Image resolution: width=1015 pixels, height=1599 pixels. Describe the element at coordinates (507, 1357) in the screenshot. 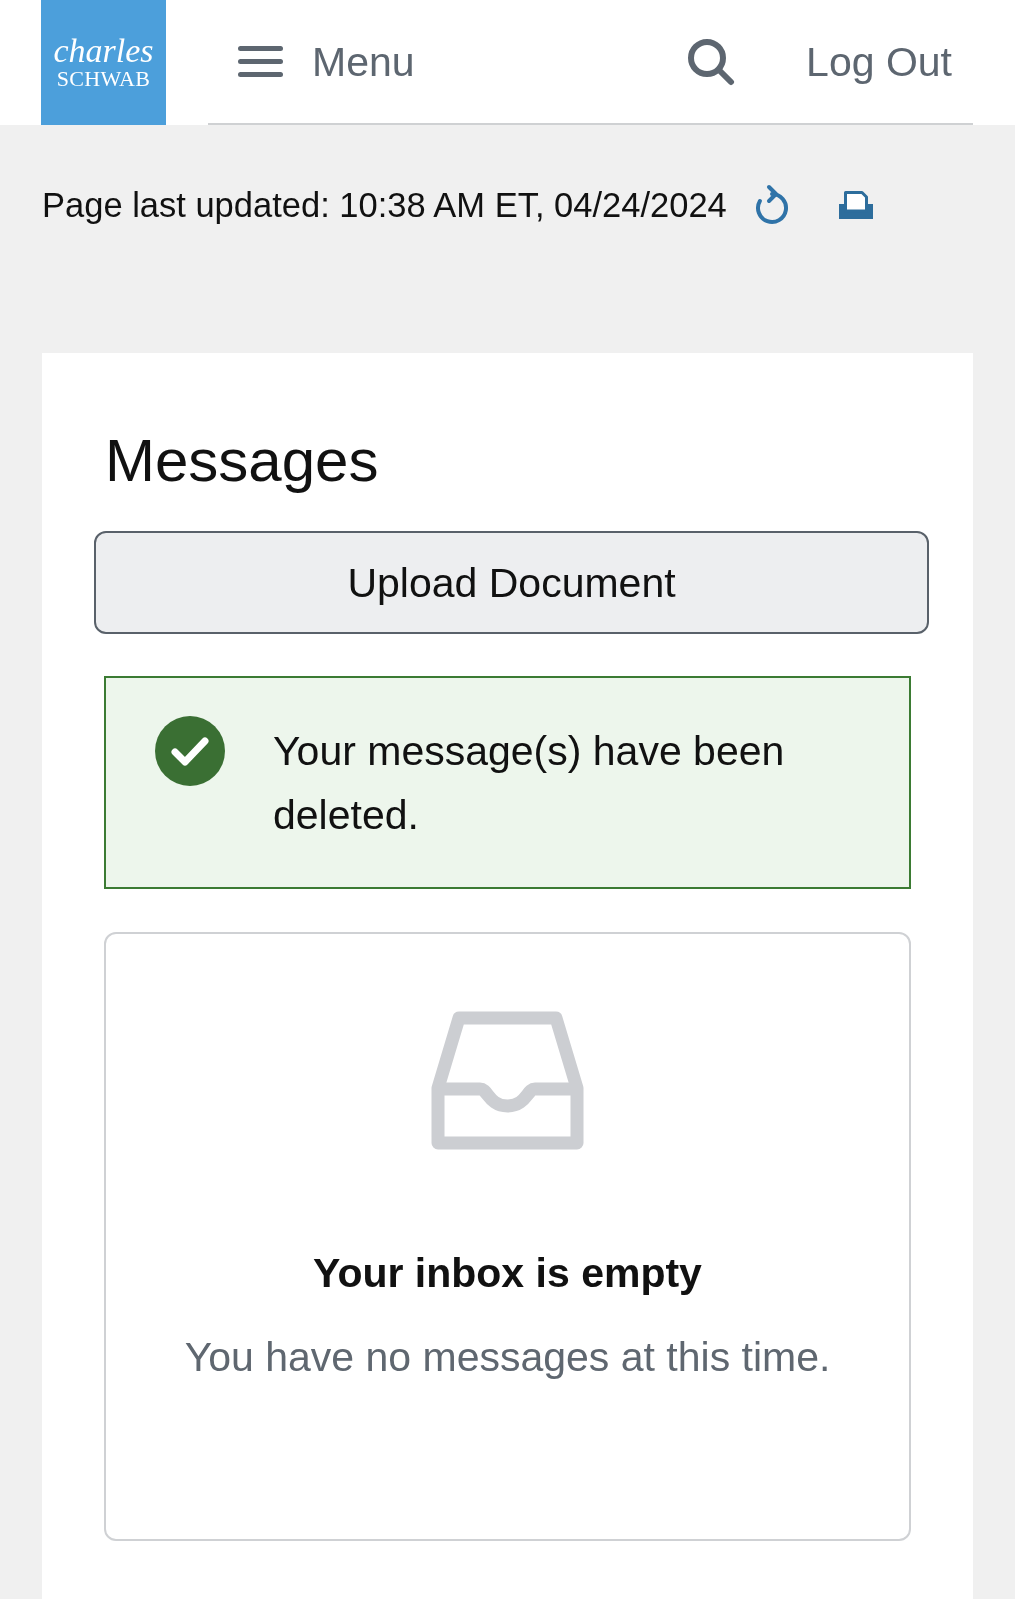

I see `empty-message: You have no messages at this time.` at that location.